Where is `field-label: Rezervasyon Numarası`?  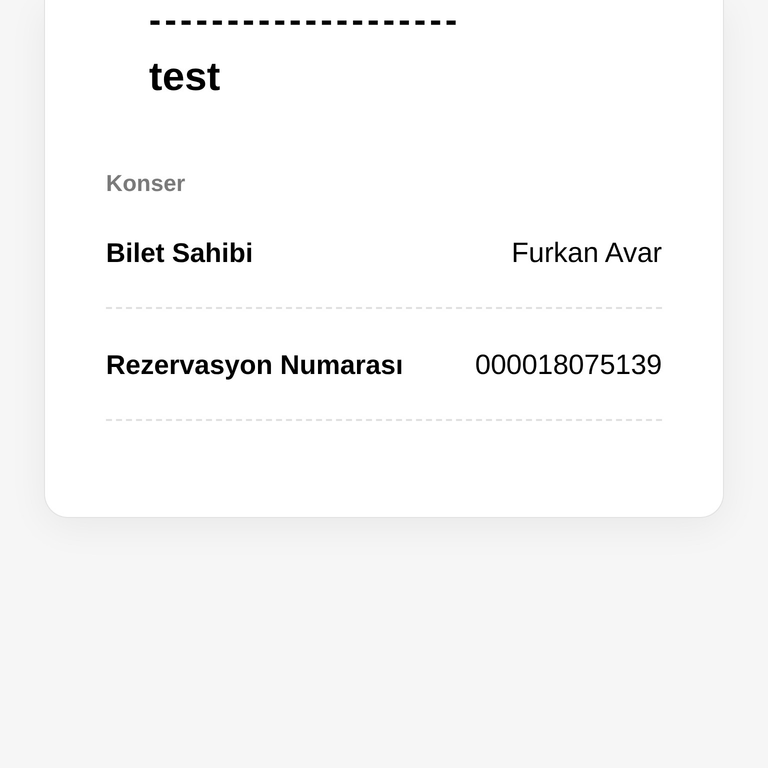
field-label: Rezervasyon Numarası is located at coordinates (255, 365).